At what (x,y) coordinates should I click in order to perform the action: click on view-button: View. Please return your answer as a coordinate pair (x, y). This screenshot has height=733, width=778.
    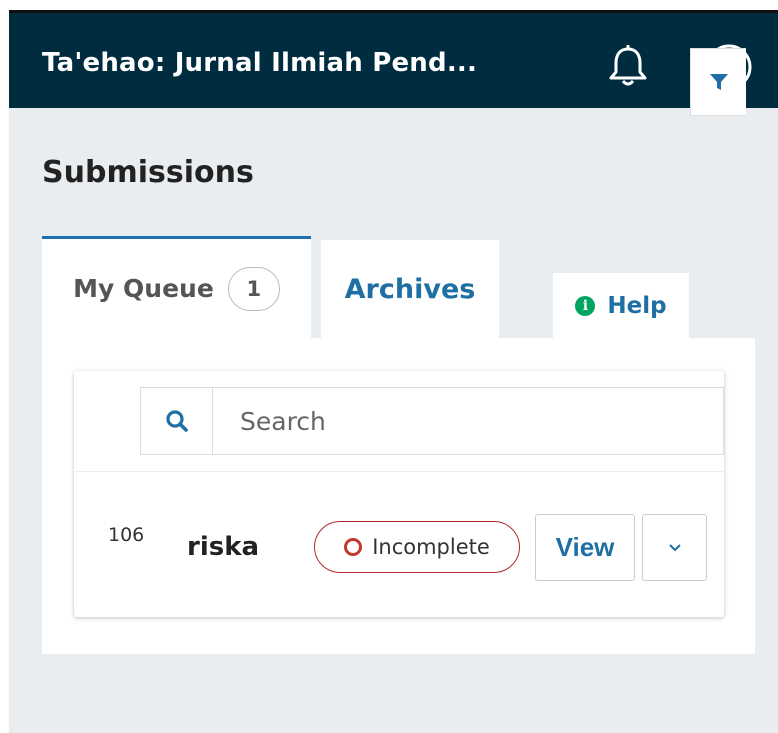
    Looking at the image, I should click on (585, 547).